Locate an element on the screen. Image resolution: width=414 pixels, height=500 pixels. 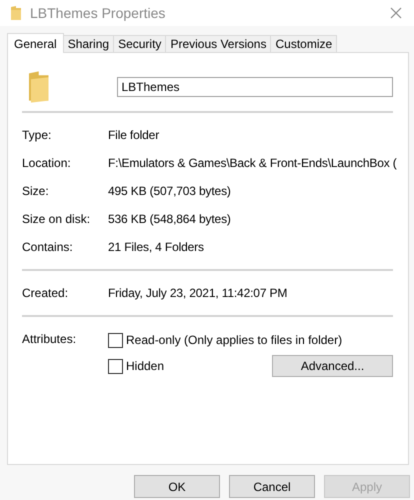
property-label: Contains: is located at coordinates (48, 247).